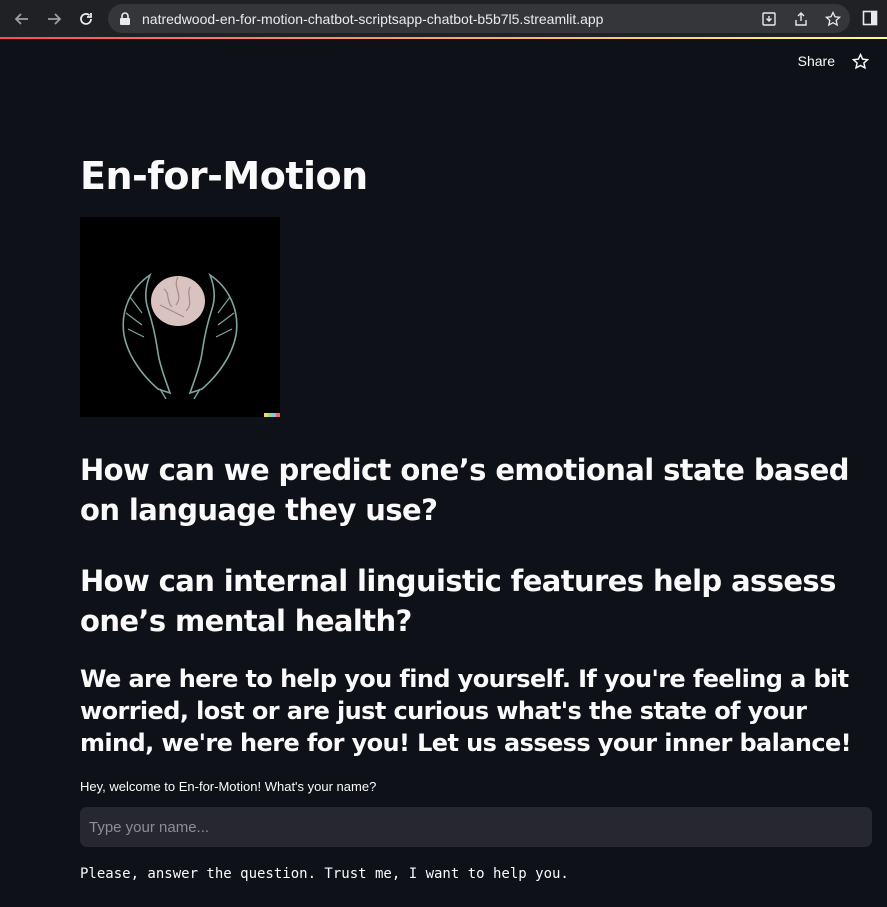 This screenshot has width=887, height=907. What do you see at coordinates (180, 317) in the screenshot?
I see `brain-hands-image` at bounding box center [180, 317].